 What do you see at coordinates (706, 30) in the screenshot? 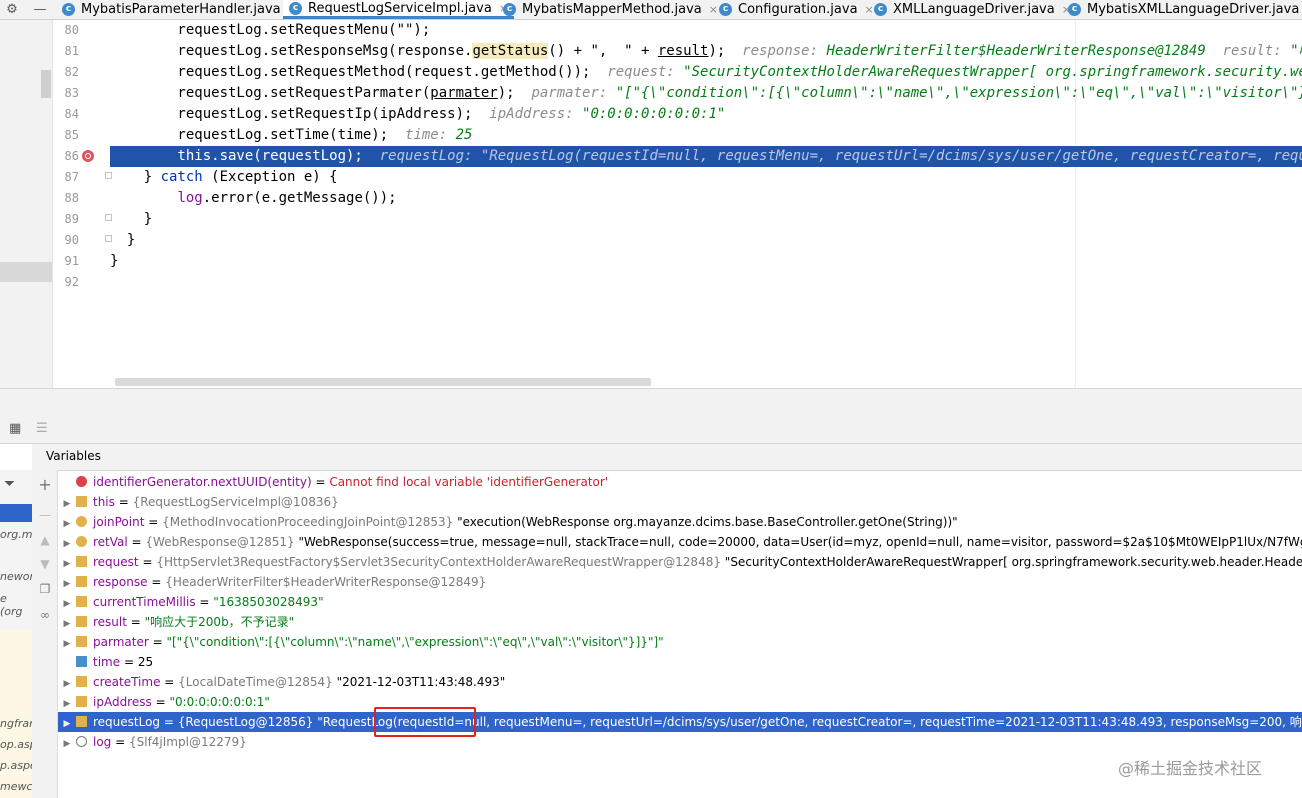
I see `code-line-80: requestLog.setRequestMenu("");` at bounding box center [706, 30].